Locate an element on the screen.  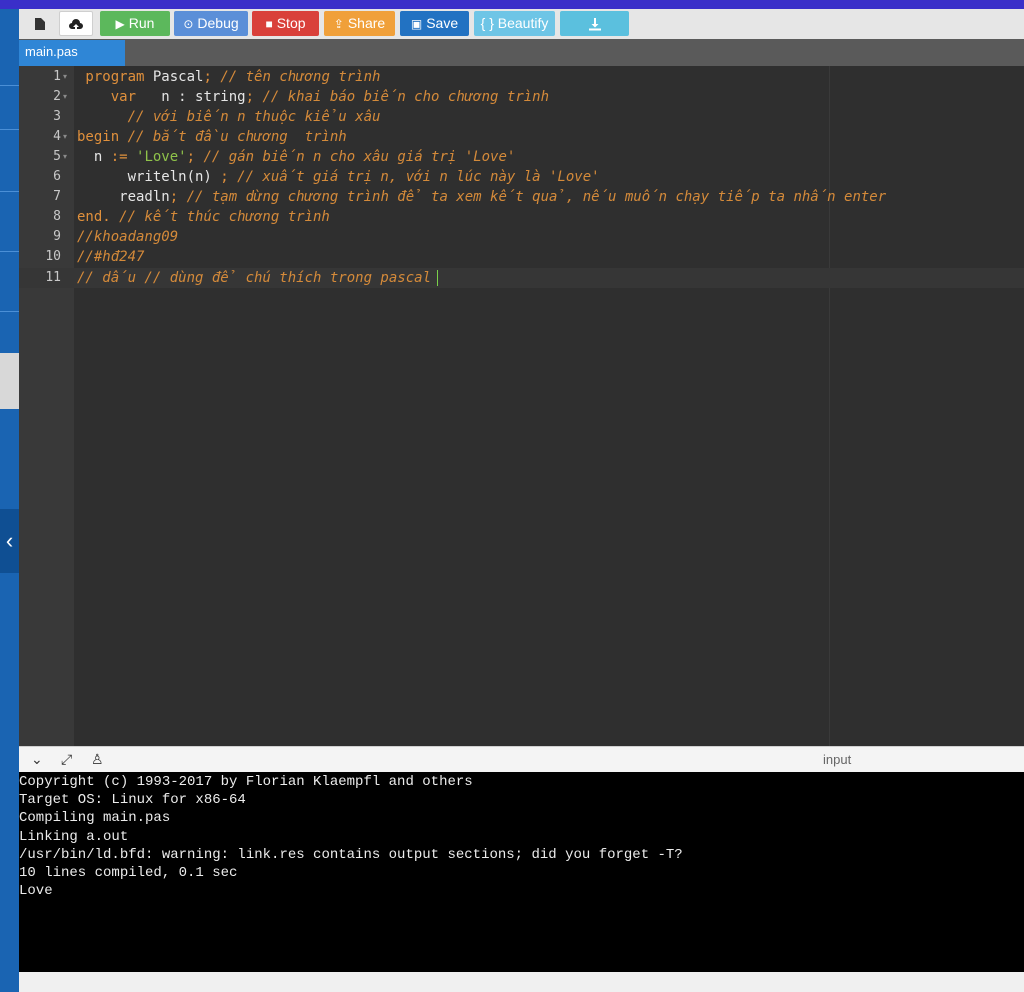
cloud-upload-icon is located at coordinates (76, 25).